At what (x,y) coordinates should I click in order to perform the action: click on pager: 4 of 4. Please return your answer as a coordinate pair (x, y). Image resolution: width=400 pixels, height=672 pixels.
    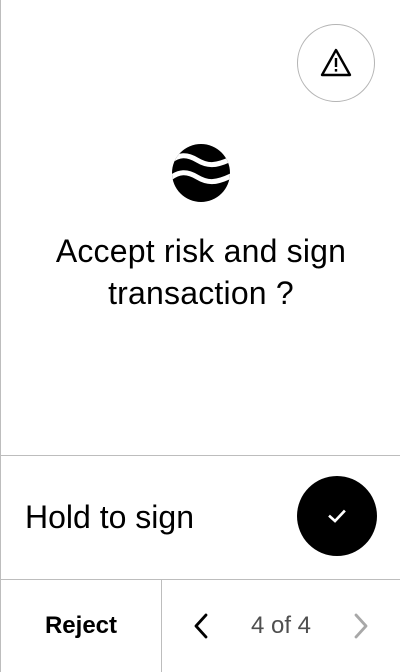
    Looking at the image, I should click on (281, 626).